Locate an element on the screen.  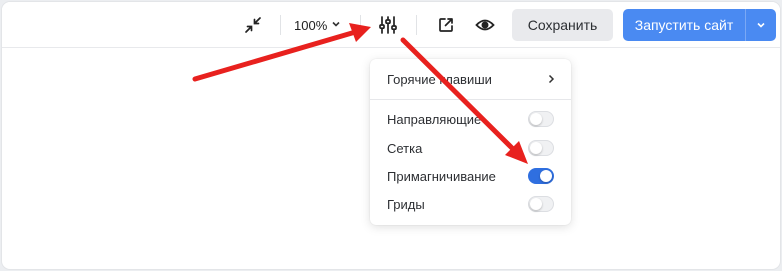
save-button: Сохранить is located at coordinates (562, 25).